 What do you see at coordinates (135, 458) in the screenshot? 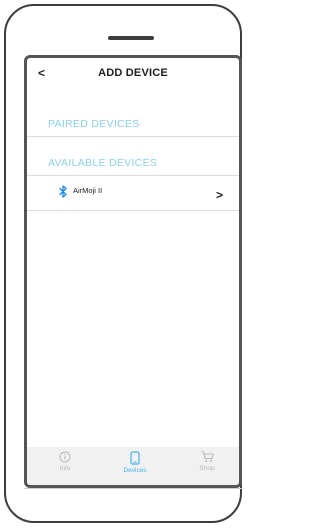
I see `device-icon` at bounding box center [135, 458].